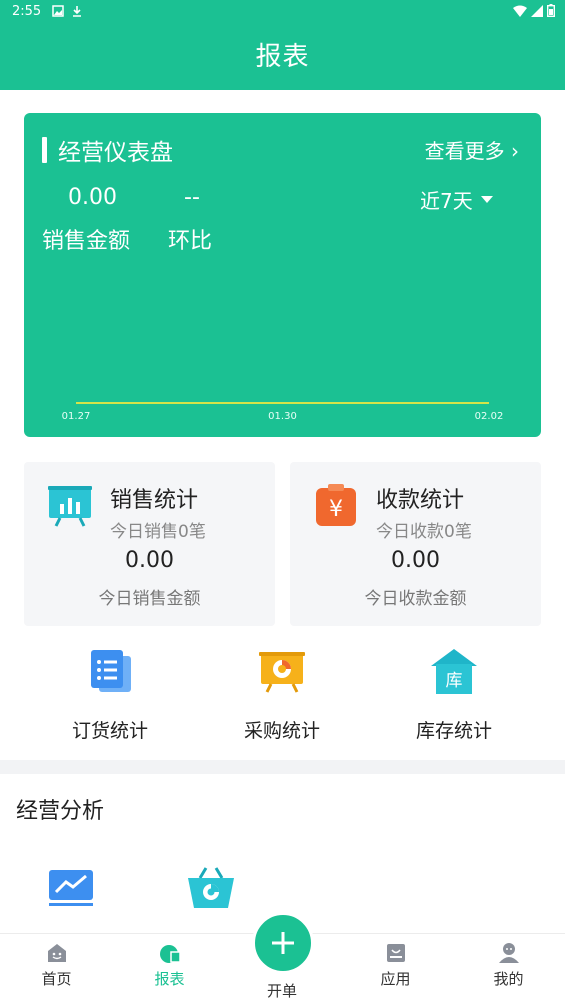  I want to click on payment-stat-amount-label: 今日收款金额, so click(415, 599).